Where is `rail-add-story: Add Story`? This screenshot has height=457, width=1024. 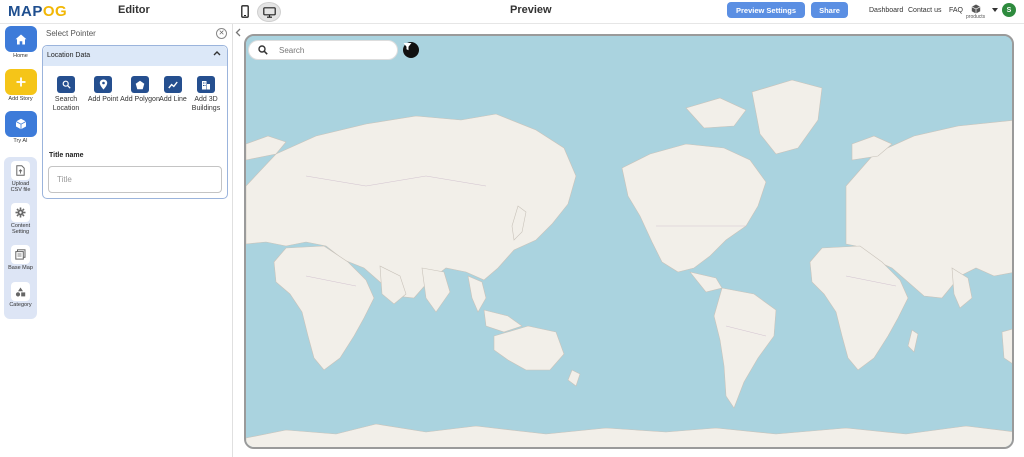 rail-add-story: Add Story is located at coordinates (20, 89).